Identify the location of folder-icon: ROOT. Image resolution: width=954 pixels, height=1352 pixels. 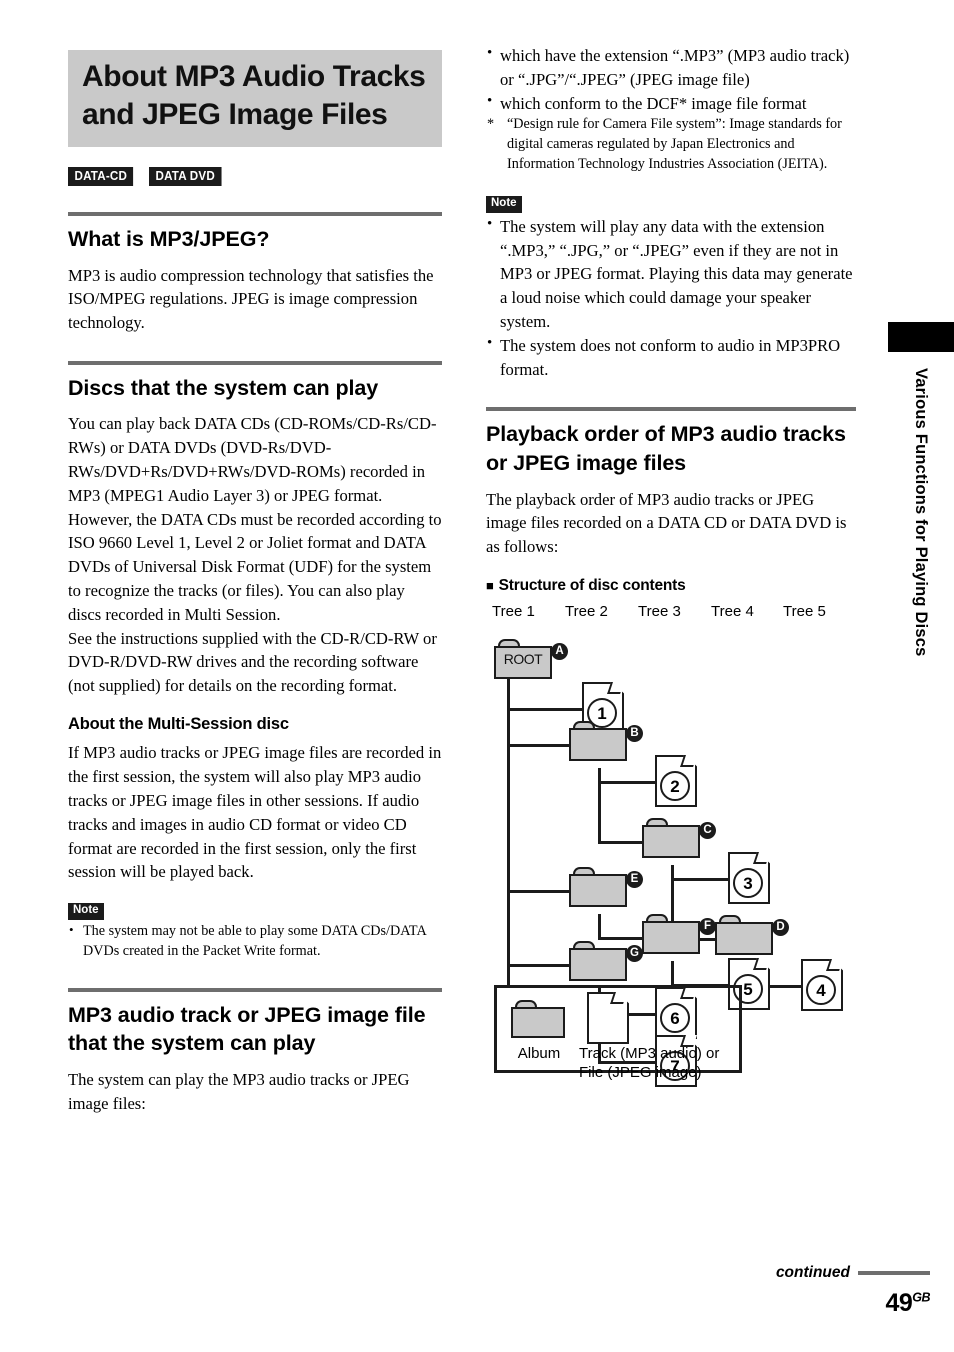
(523, 658).